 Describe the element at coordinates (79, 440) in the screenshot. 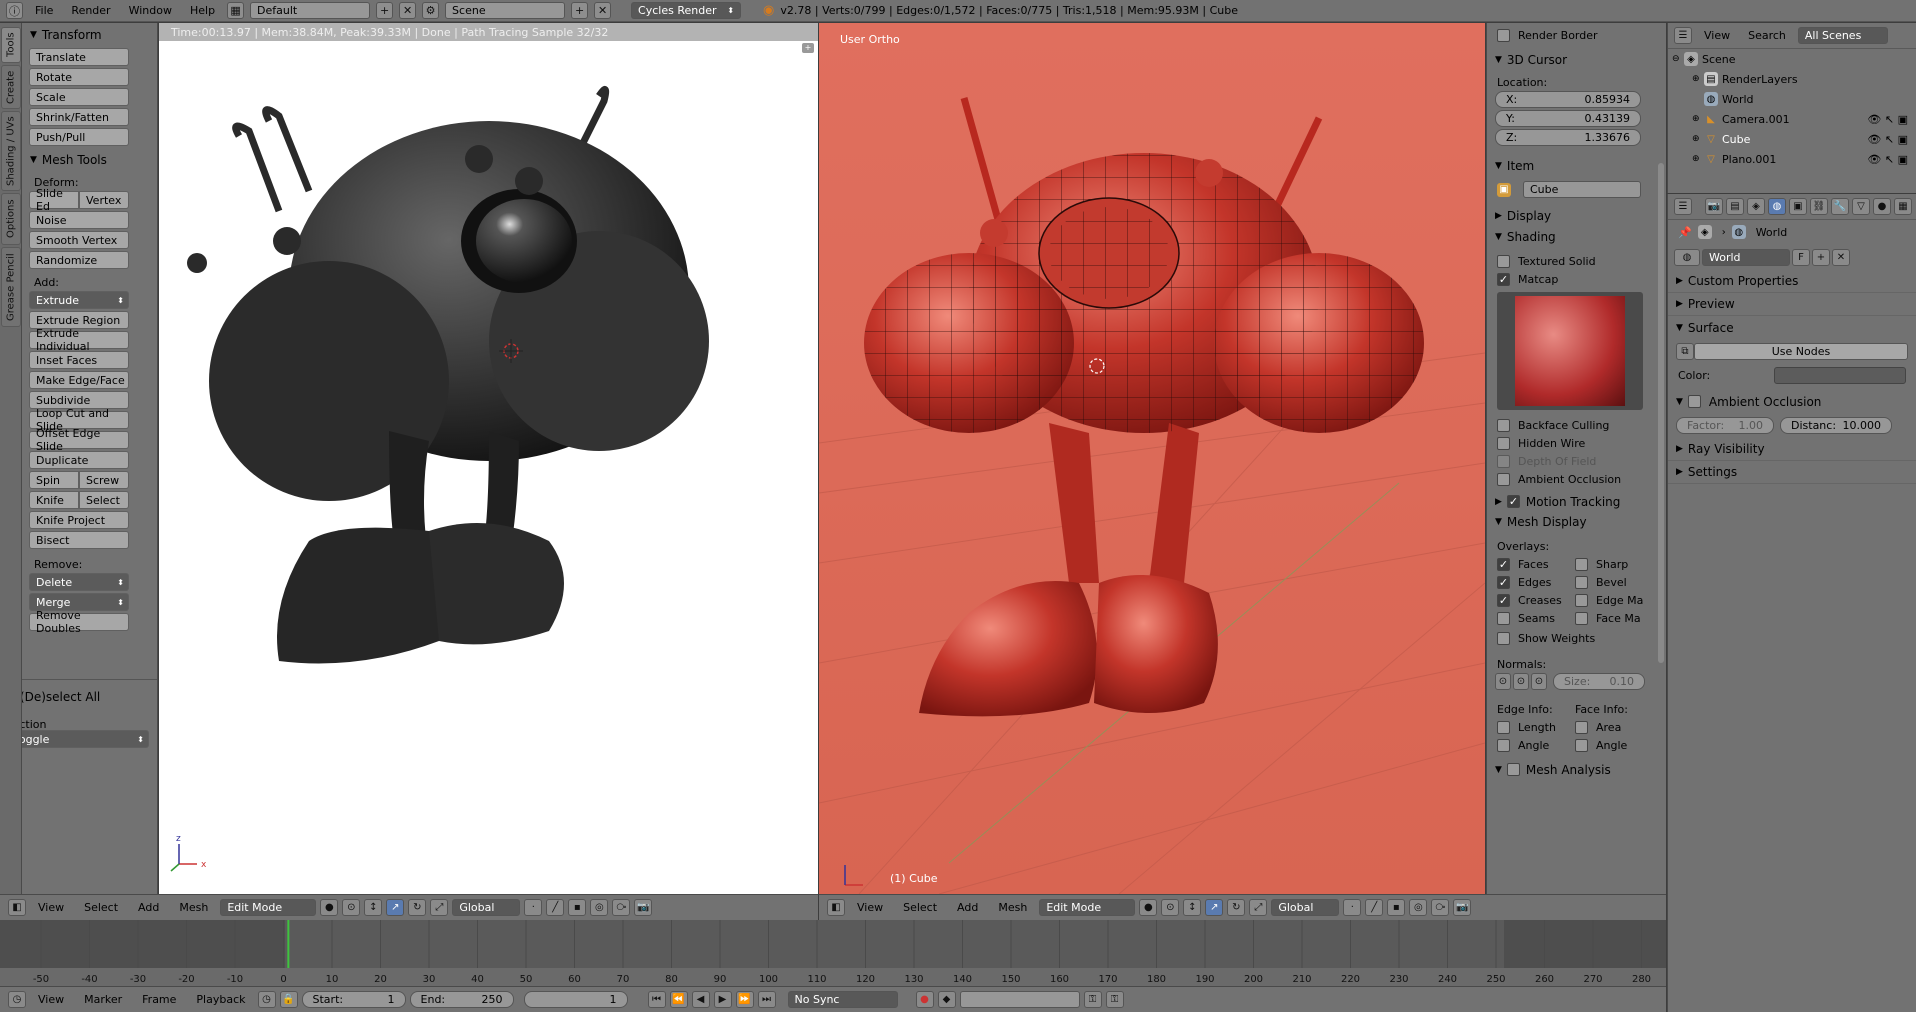

I see `offset-edge-slide-button: Offset Edge Slide` at that location.